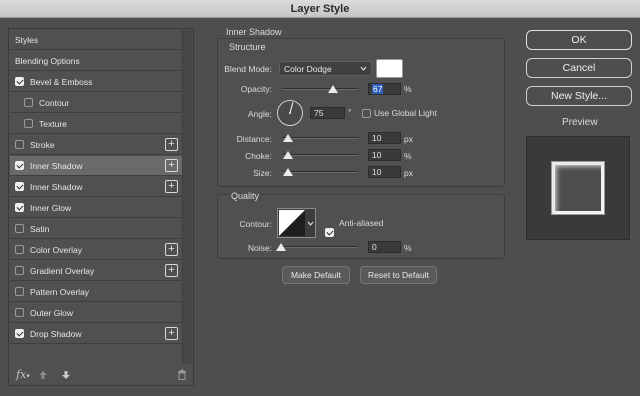 The image size is (640, 396). What do you see at coordinates (384, 172) in the screenshot?
I see `size-field: 10` at bounding box center [384, 172].